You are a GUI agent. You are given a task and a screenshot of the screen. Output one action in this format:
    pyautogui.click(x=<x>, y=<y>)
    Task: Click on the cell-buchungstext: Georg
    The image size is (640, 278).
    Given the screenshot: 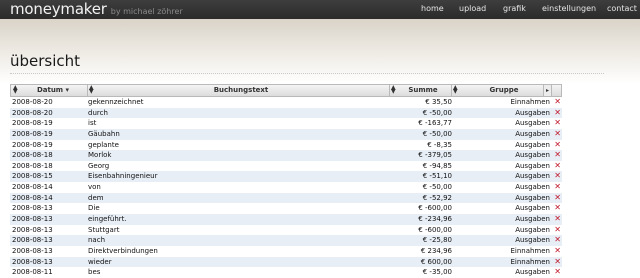 What is the action you would take?
    pyautogui.click(x=99, y=165)
    